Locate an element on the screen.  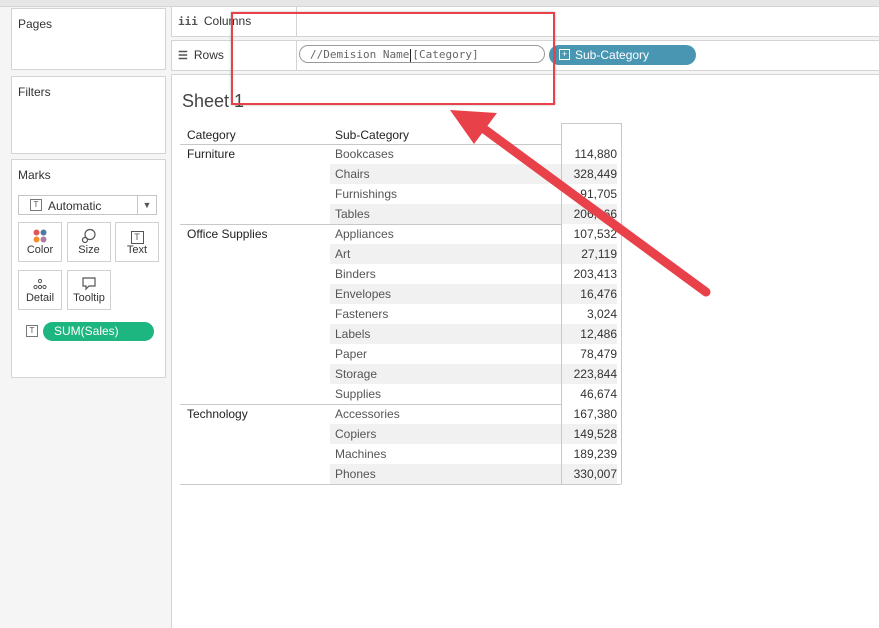
table-row: Machines is located at coordinates (445, 454).